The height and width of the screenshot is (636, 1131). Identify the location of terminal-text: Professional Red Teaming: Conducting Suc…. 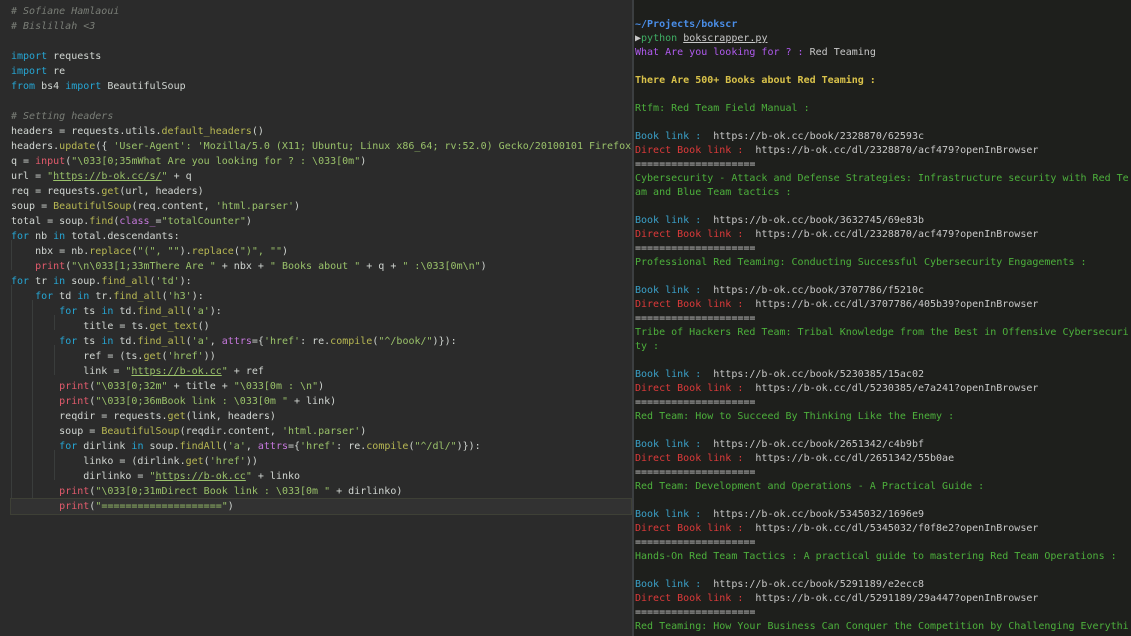
(861, 262).